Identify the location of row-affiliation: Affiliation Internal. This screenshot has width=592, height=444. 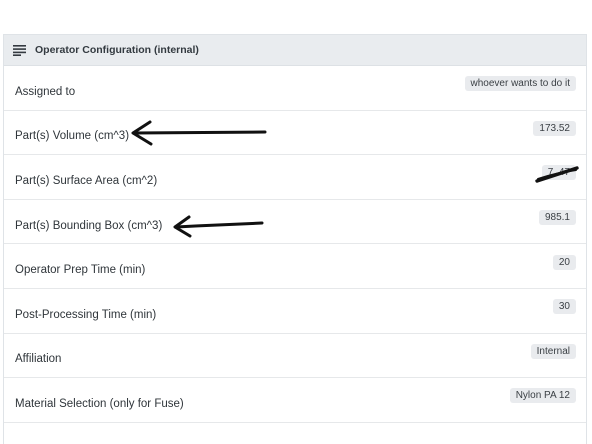
(295, 356).